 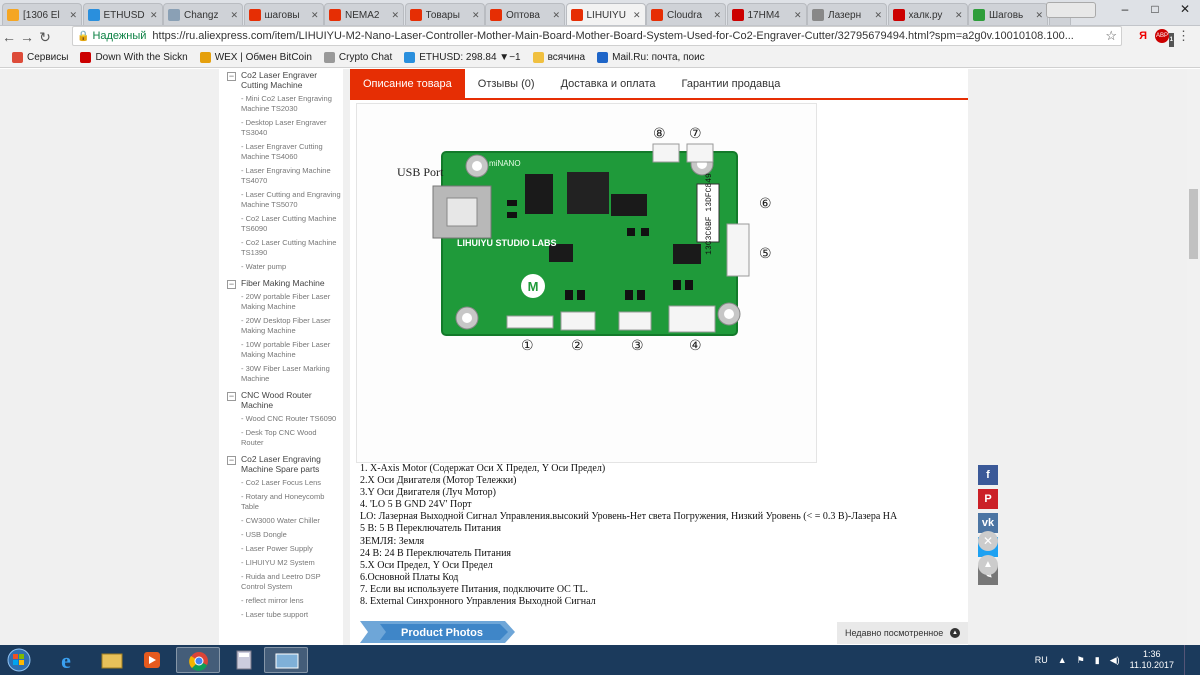 What do you see at coordinates (255, 57) in the screenshot?
I see `bookmark-item: WEX | Обмен BitCoin` at bounding box center [255, 57].